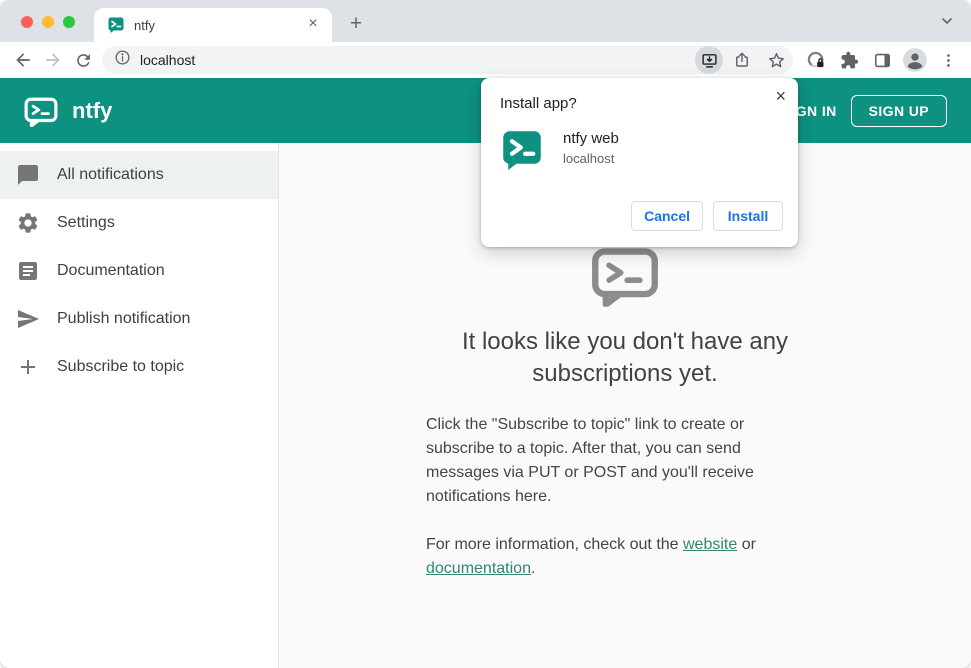 The image size is (971, 668). What do you see at coordinates (83, 60) in the screenshot?
I see `reload-button` at bounding box center [83, 60].